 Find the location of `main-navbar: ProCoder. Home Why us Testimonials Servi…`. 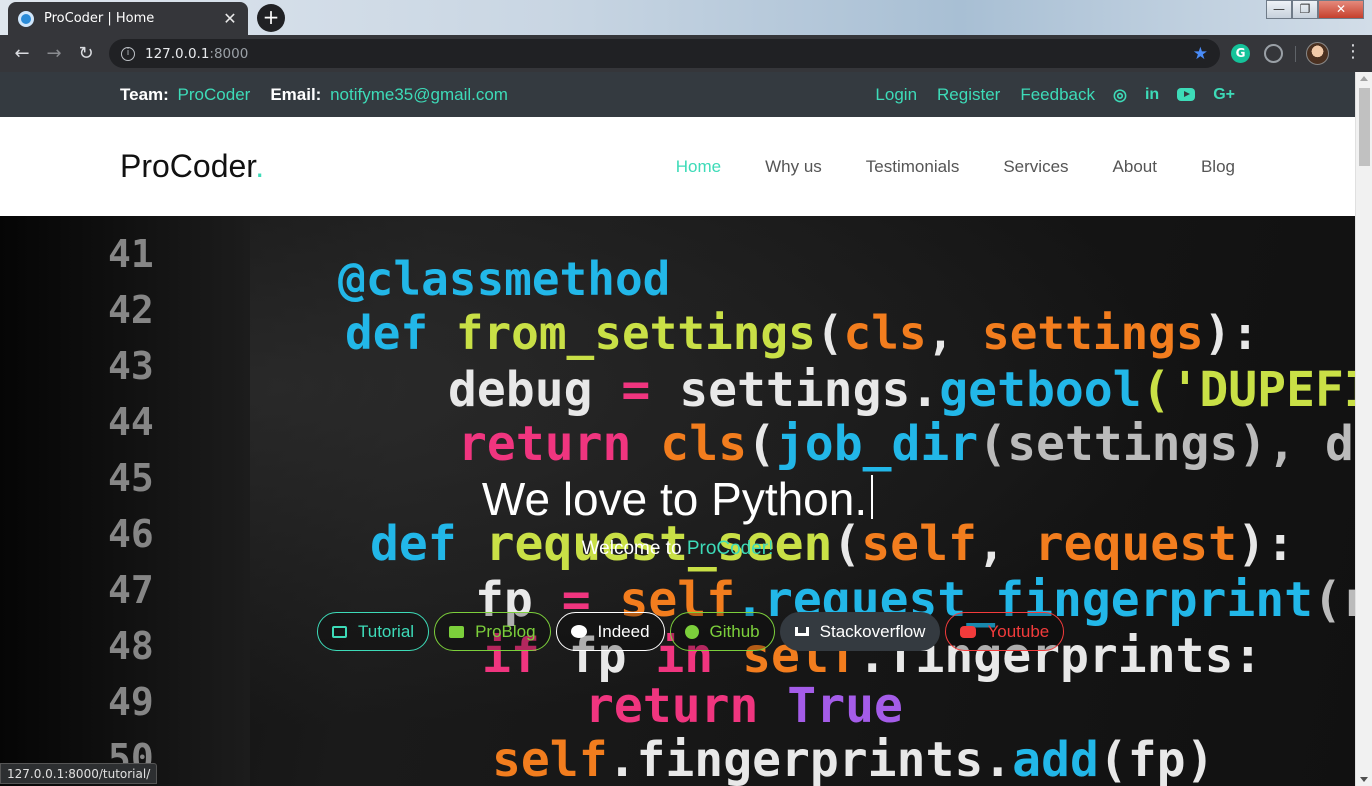

main-navbar: ProCoder. Home Why us Testimonials Servi… is located at coordinates (677, 166).